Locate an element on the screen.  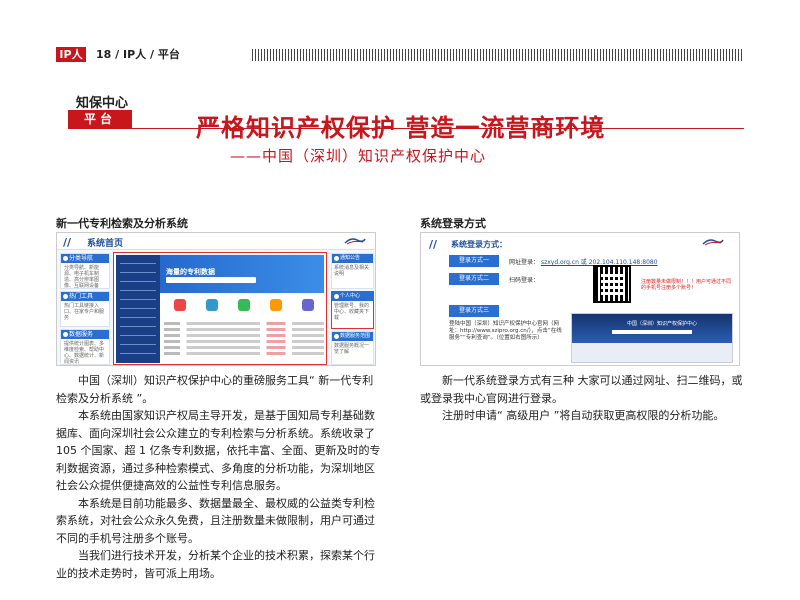
card-header: 通知公告 is located at coordinates (352, 258).